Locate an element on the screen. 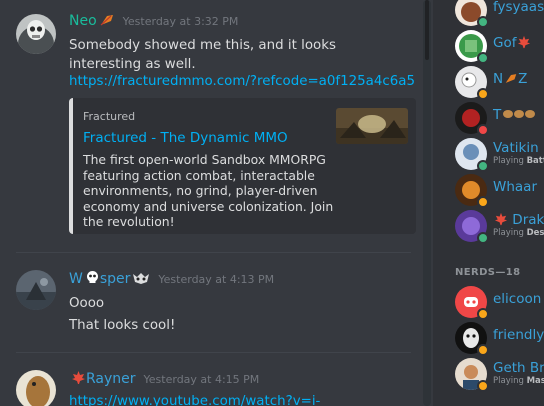  timestamp: Yesterday at 4:15 PM is located at coordinates (201, 379).